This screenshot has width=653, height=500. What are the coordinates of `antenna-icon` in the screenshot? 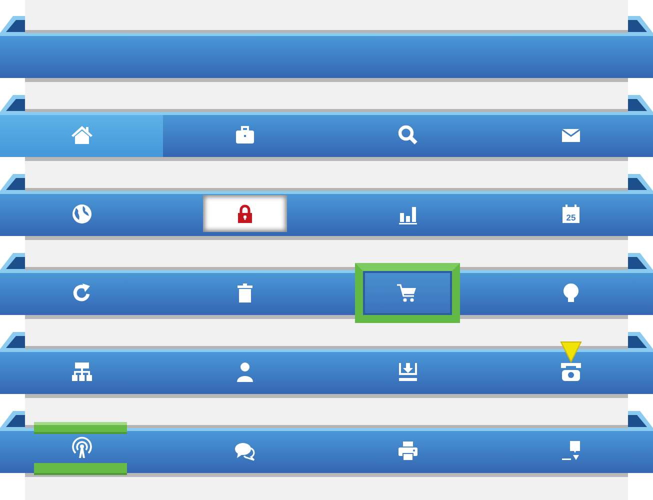 It's located at (82, 448).